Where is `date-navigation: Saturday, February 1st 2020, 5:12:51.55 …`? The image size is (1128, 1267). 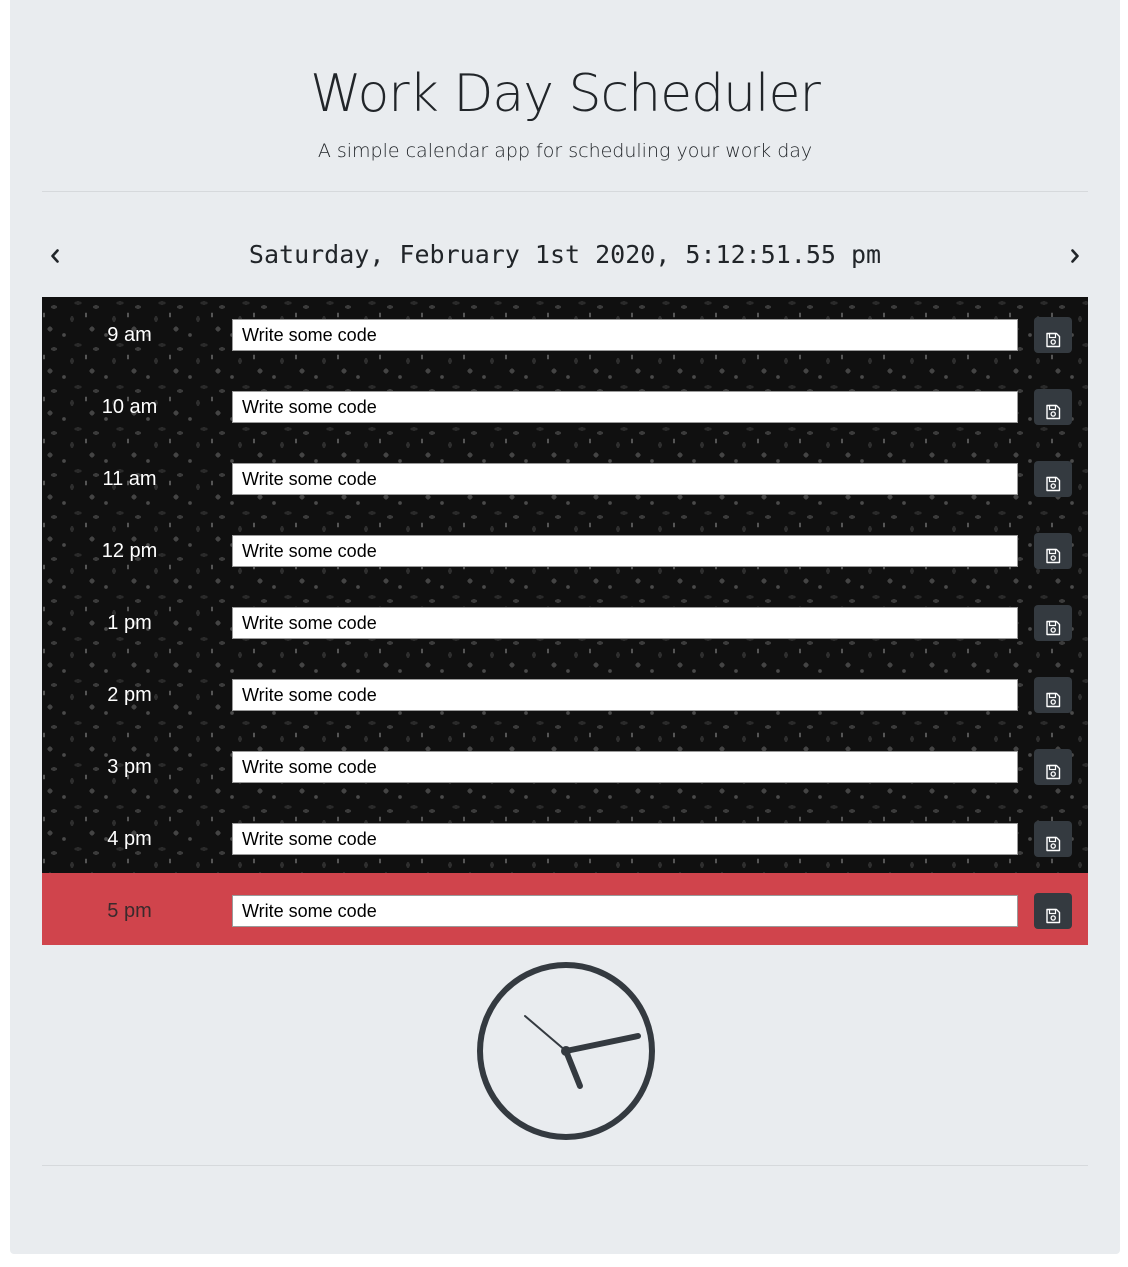 date-navigation: Saturday, February 1st 2020, 5:12:51.55 … is located at coordinates (565, 257).